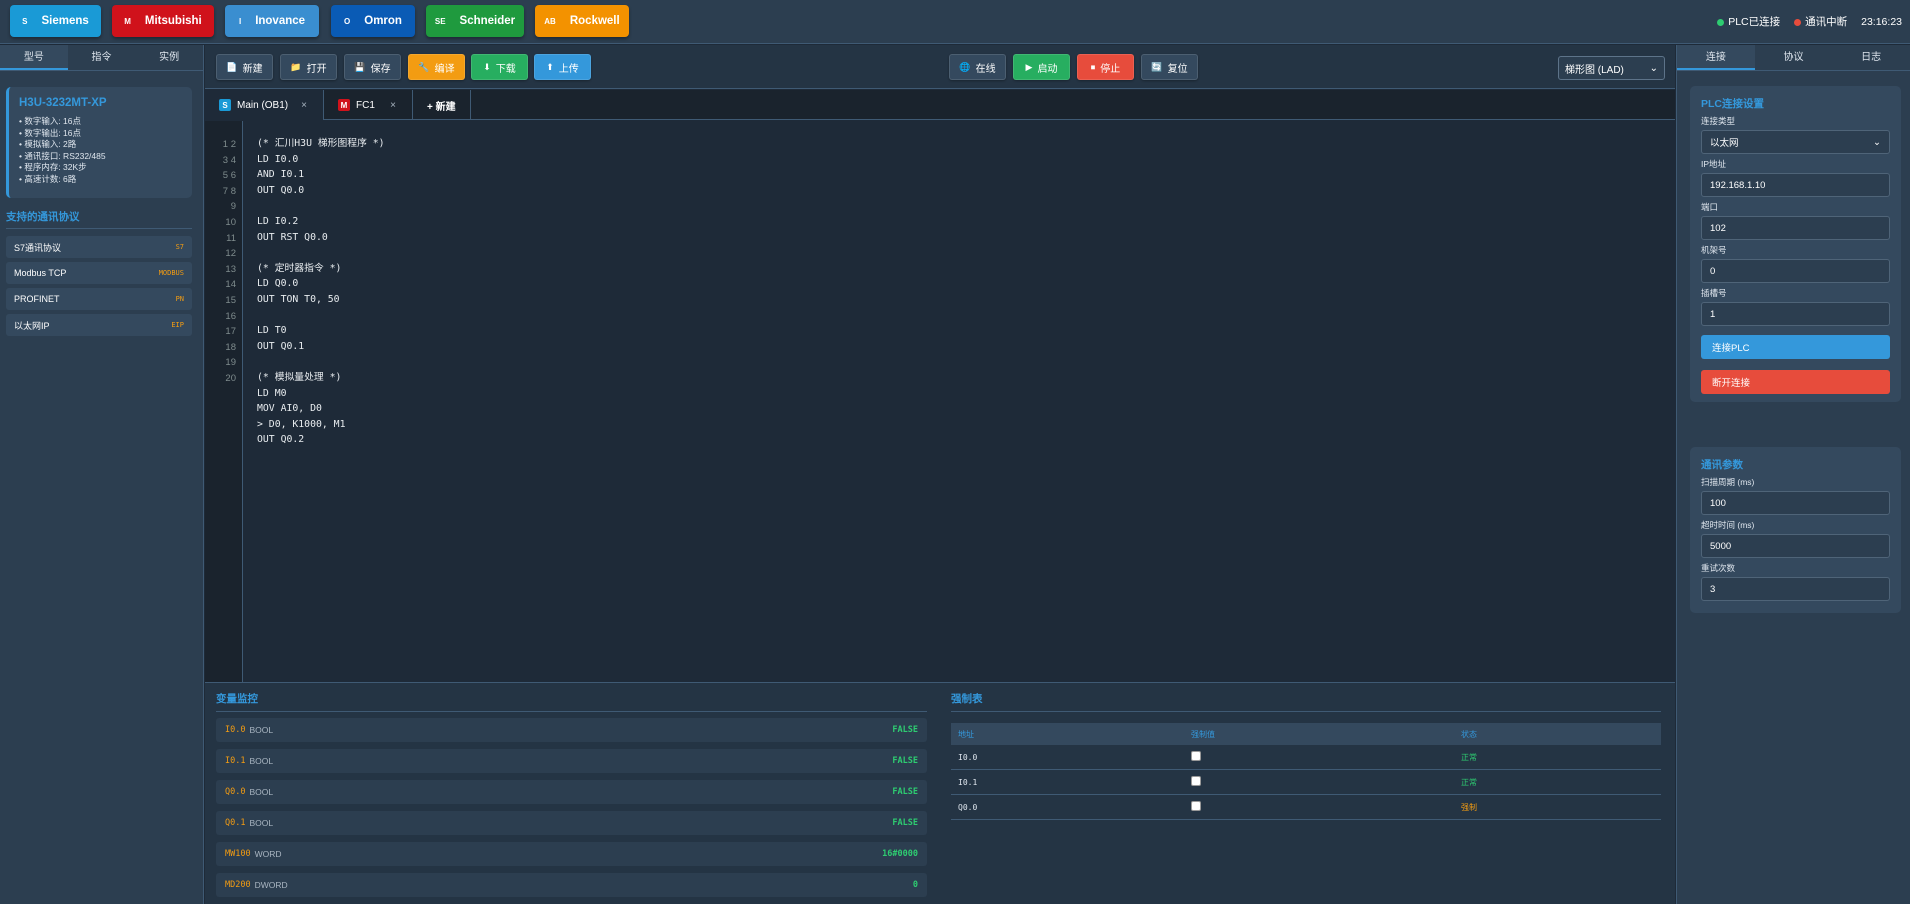 The image size is (1910, 904). Describe the element at coordinates (1795, 142) in the screenshot. I see `connection-type-select: 以太网 ⌄` at that location.